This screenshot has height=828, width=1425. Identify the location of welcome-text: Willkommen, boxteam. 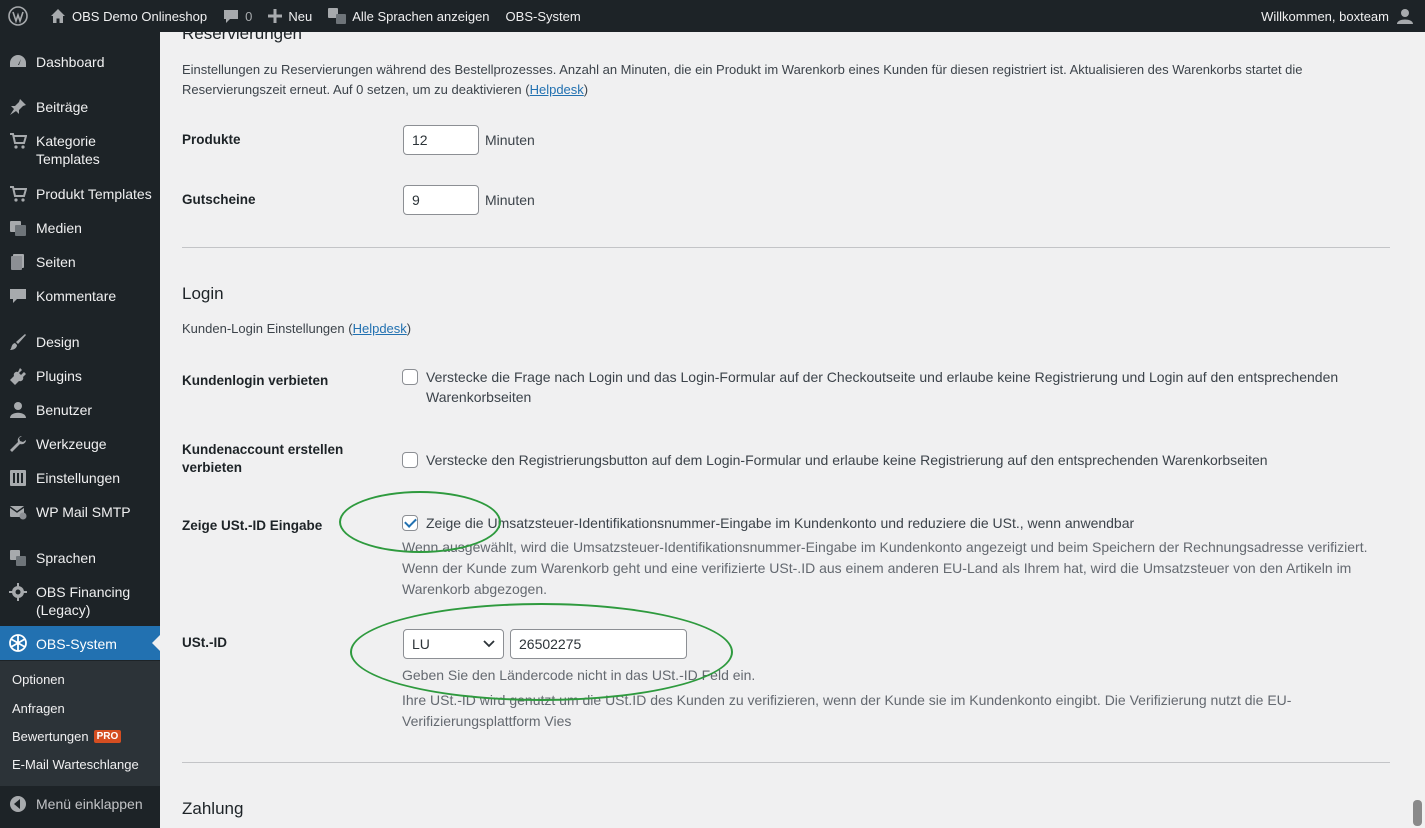
(1325, 16).